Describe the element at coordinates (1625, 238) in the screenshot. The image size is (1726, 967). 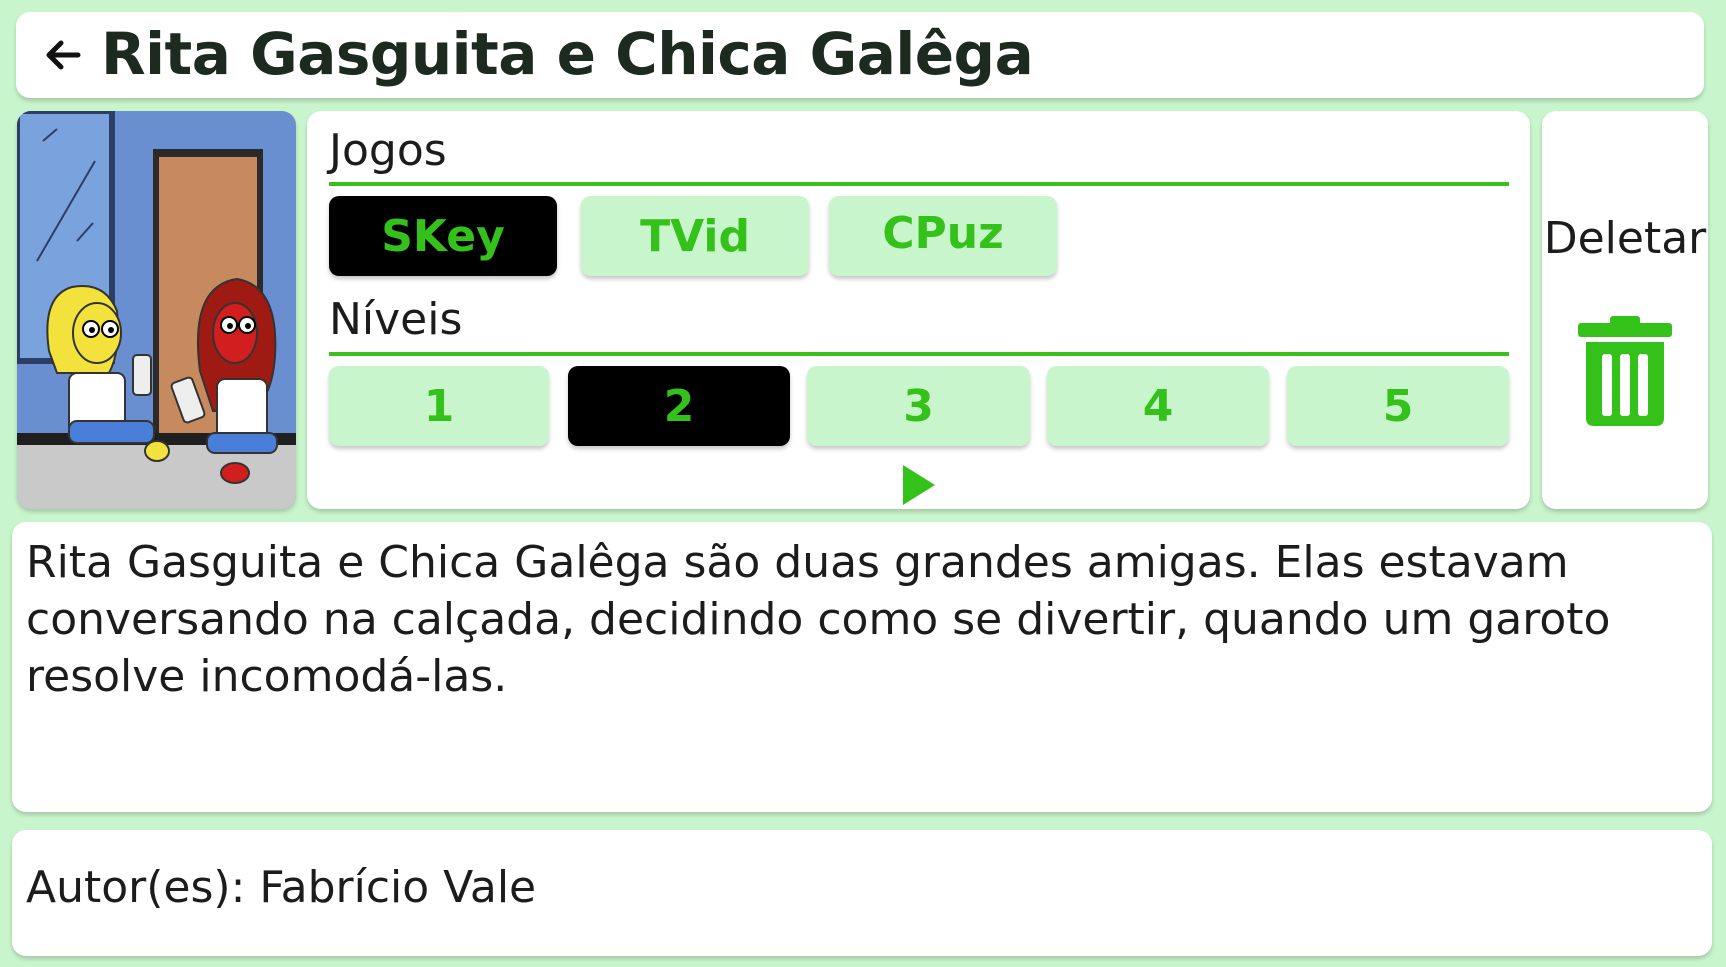
I see `delete-label: Deletar` at that location.